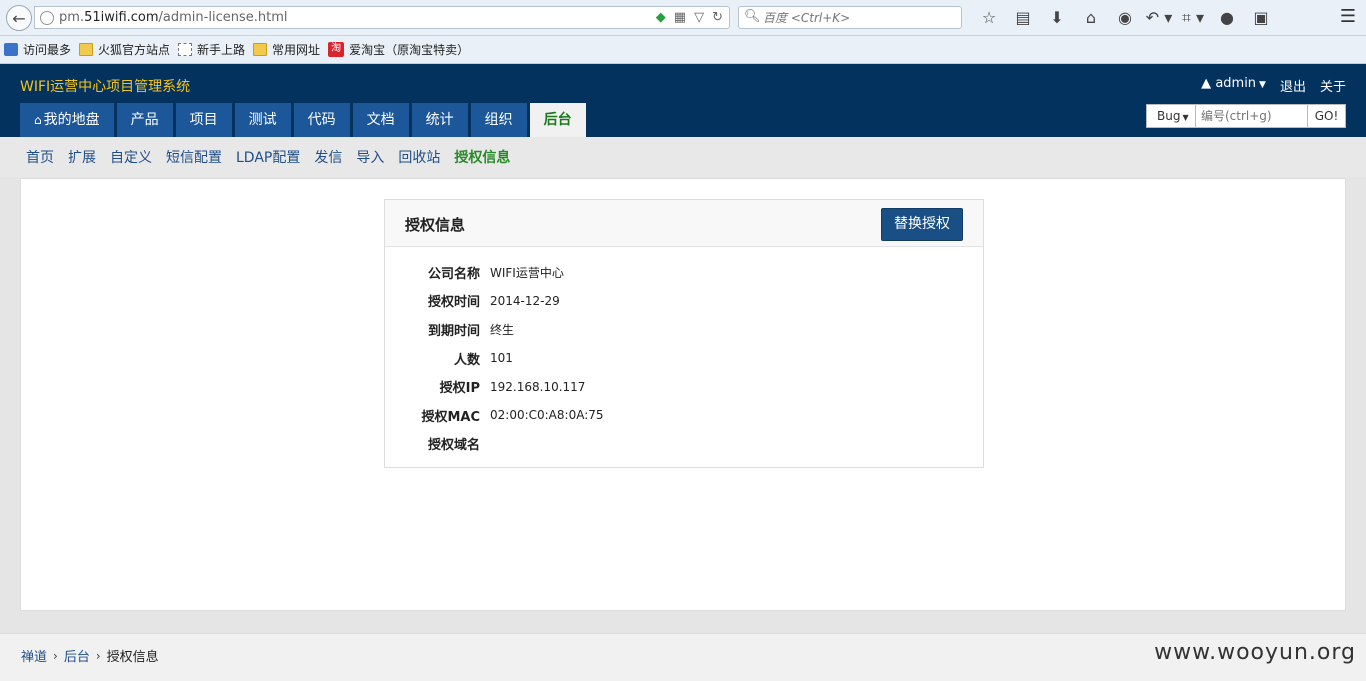 The height and width of the screenshot is (681, 1366). Describe the element at coordinates (450, 417) in the screenshot. I see `info-label: 授权MAC` at that location.